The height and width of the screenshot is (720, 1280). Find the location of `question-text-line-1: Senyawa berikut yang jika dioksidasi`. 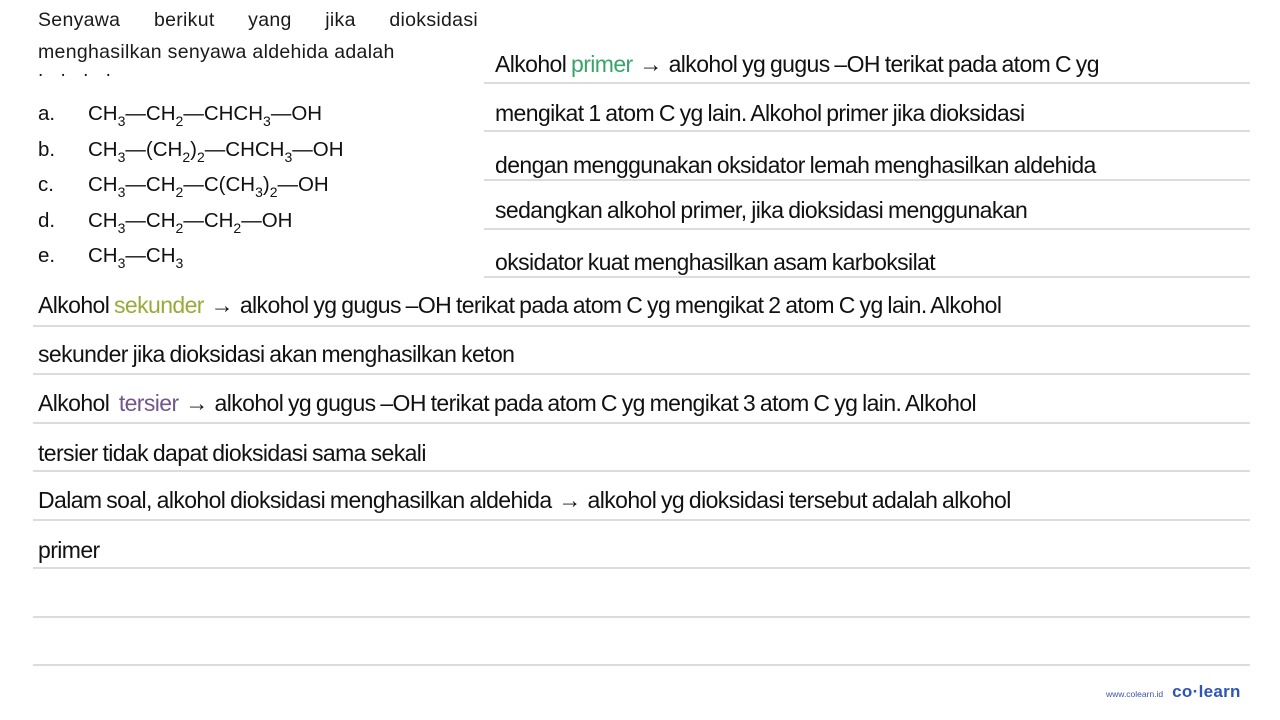

question-text-line-1: Senyawa berikut yang jika dioksidasi is located at coordinates (258, 20).